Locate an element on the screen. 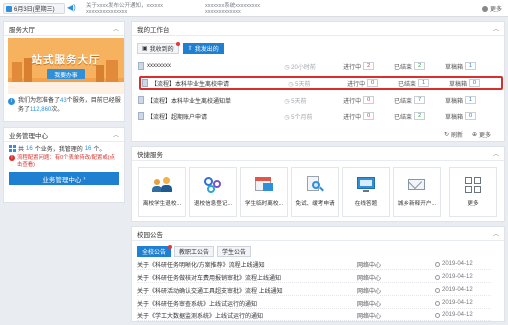 The width and height of the screenshot is (508, 325). tab-students: 学生公告 is located at coordinates (234, 251).